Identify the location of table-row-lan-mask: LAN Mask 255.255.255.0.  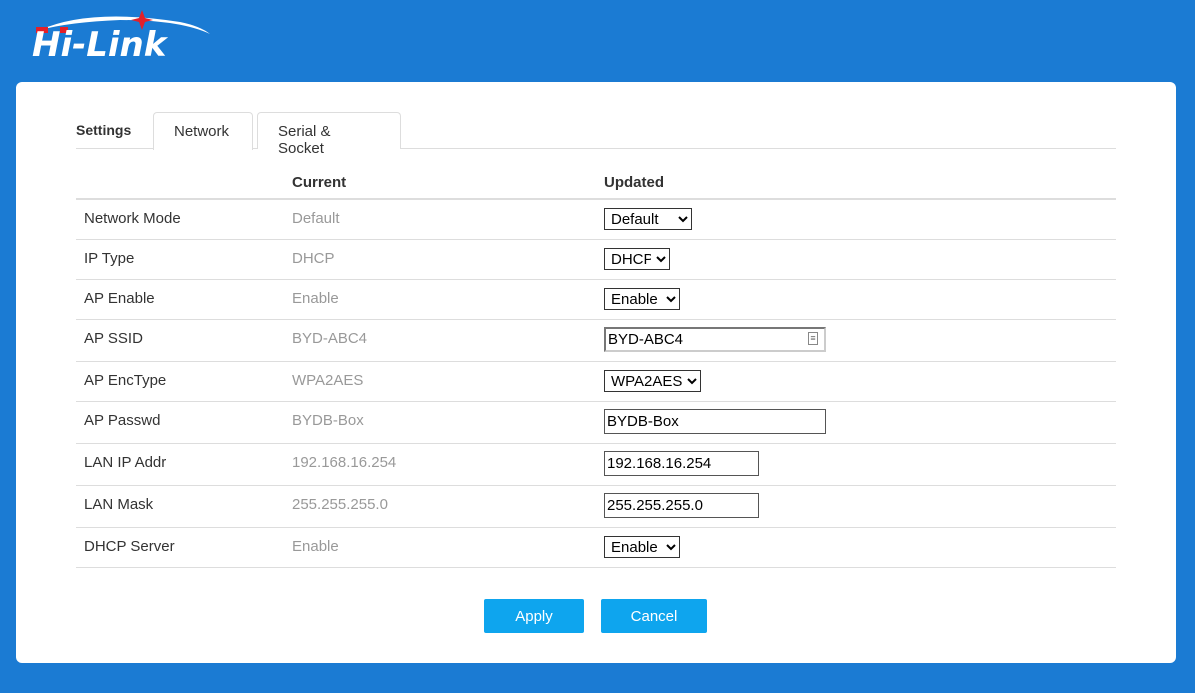
(596, 507).